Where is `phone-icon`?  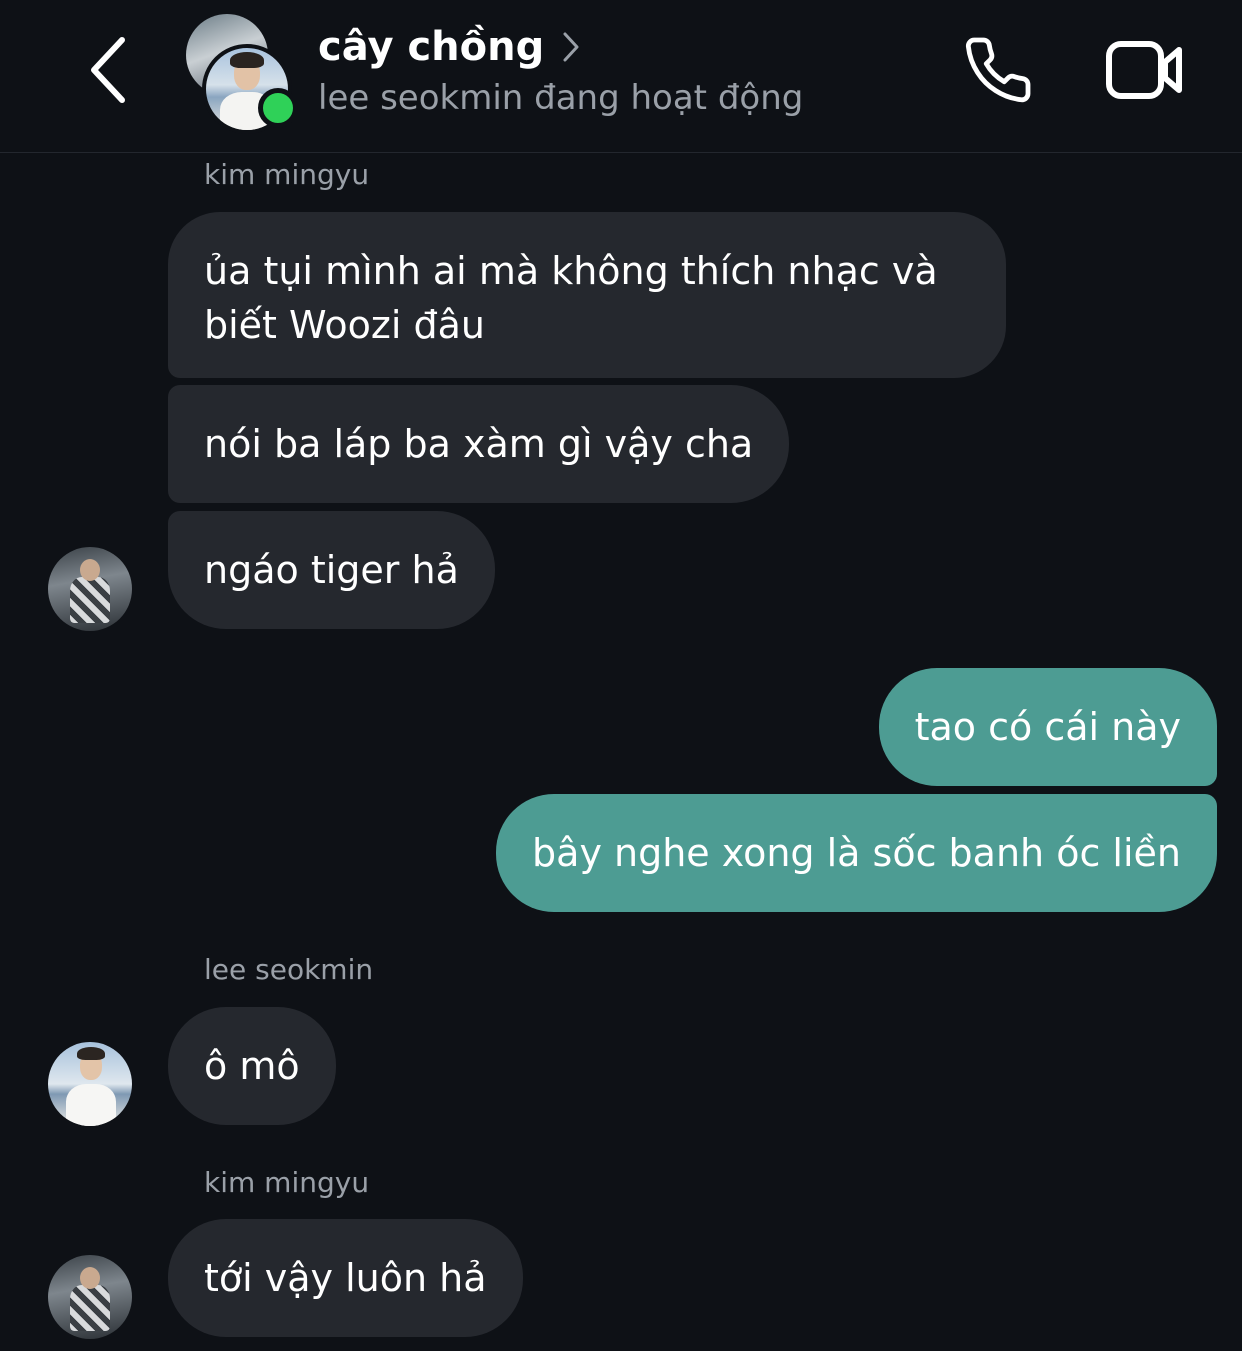
phone-icon is located at coordinates (998, 70).